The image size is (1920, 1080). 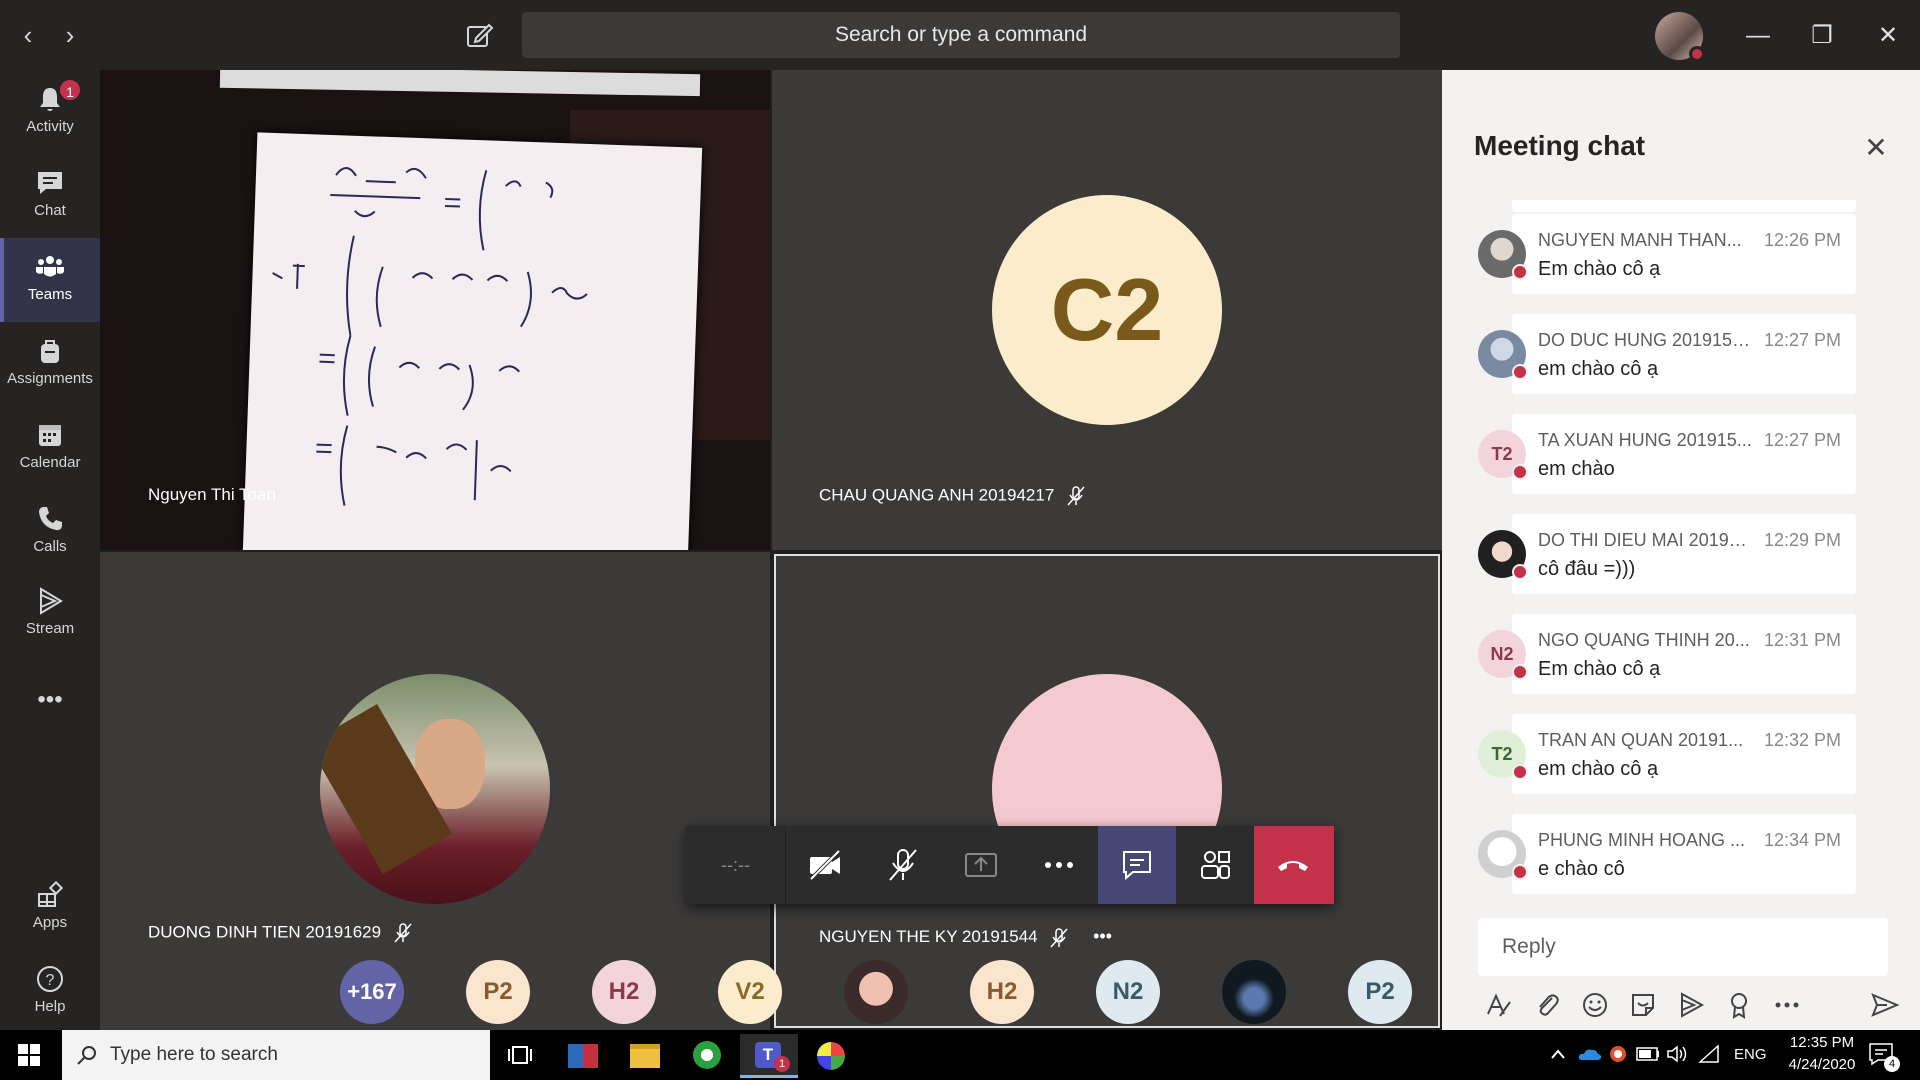 What do you see at coordinates (1758, 36) in the screenshot?
I see `minimize-button: —` at bounding box center [1758, 36].